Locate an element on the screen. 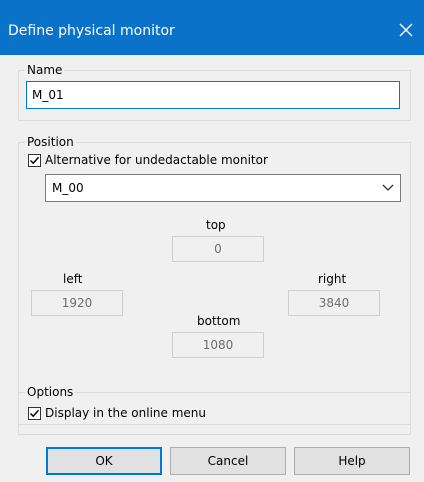 The image size is (424, 482). alternative-checkbox-label: Alternative for undedactable monitor is located at coordinates (156, 160).